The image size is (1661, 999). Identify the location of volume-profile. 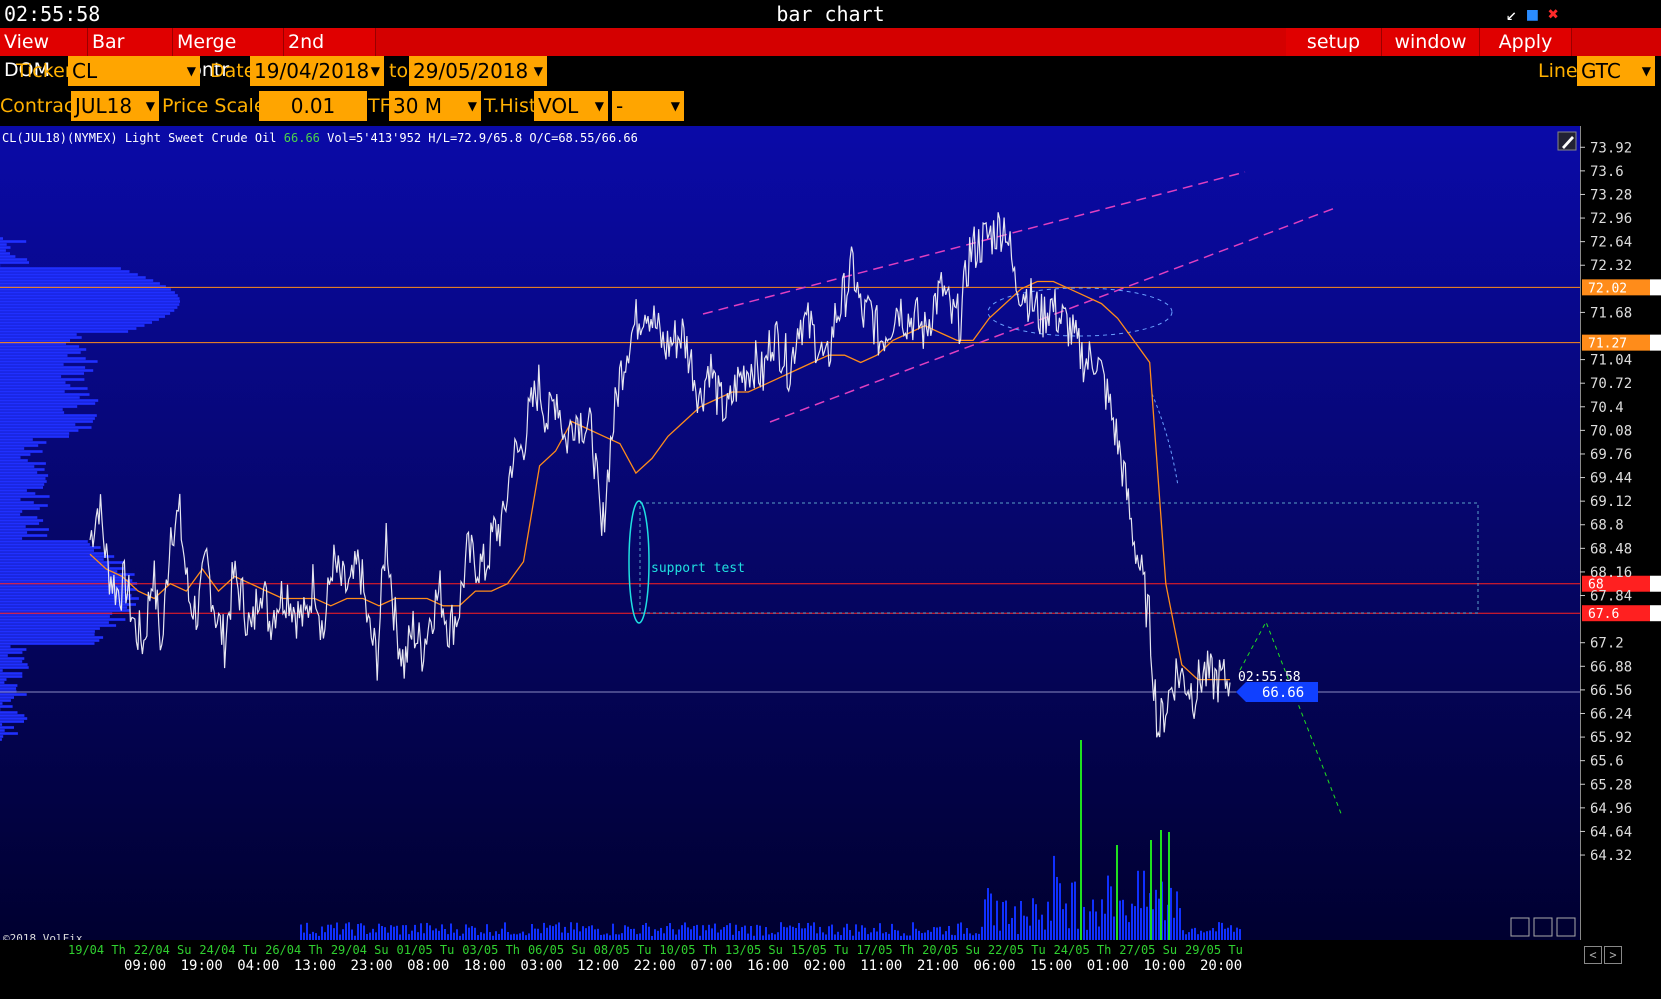
(90, 489).